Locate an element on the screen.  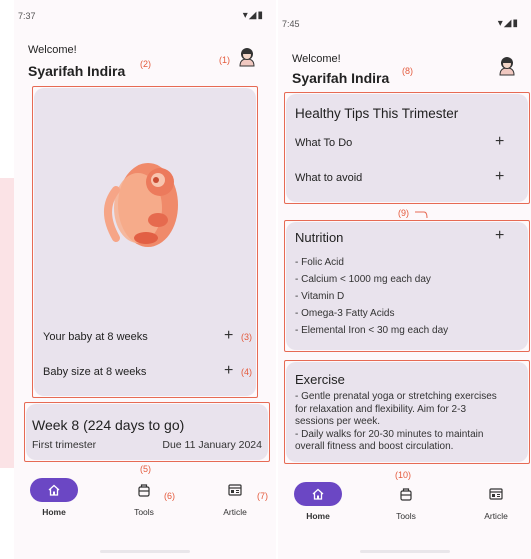
side-strip is located at coordinates (7, 323).